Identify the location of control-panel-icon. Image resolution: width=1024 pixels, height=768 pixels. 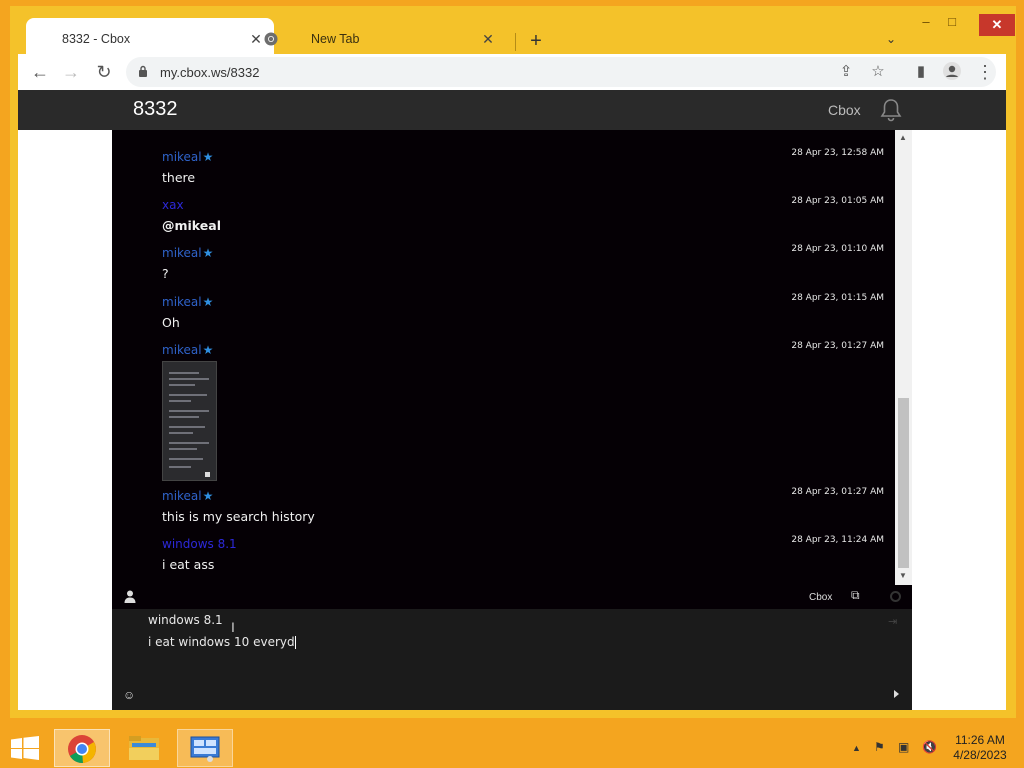
(205, 749).